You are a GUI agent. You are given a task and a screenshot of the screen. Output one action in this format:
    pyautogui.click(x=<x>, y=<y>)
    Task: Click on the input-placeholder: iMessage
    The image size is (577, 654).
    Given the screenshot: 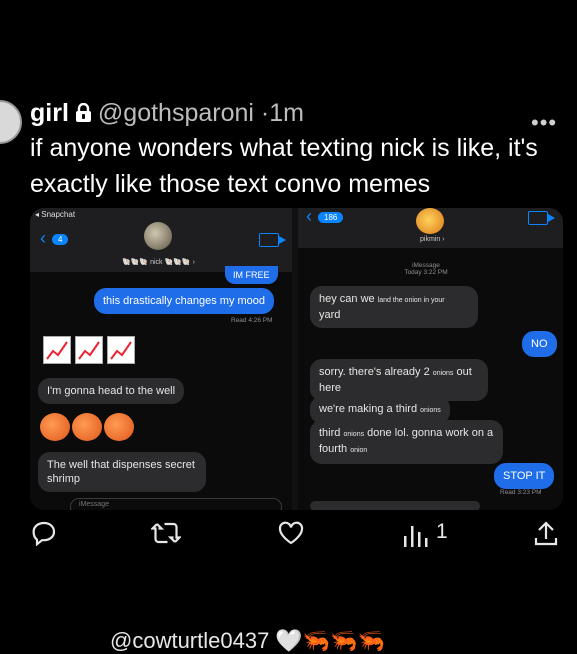 What is the action you would take?
    pyautogui.click(x=94, y=504)
    